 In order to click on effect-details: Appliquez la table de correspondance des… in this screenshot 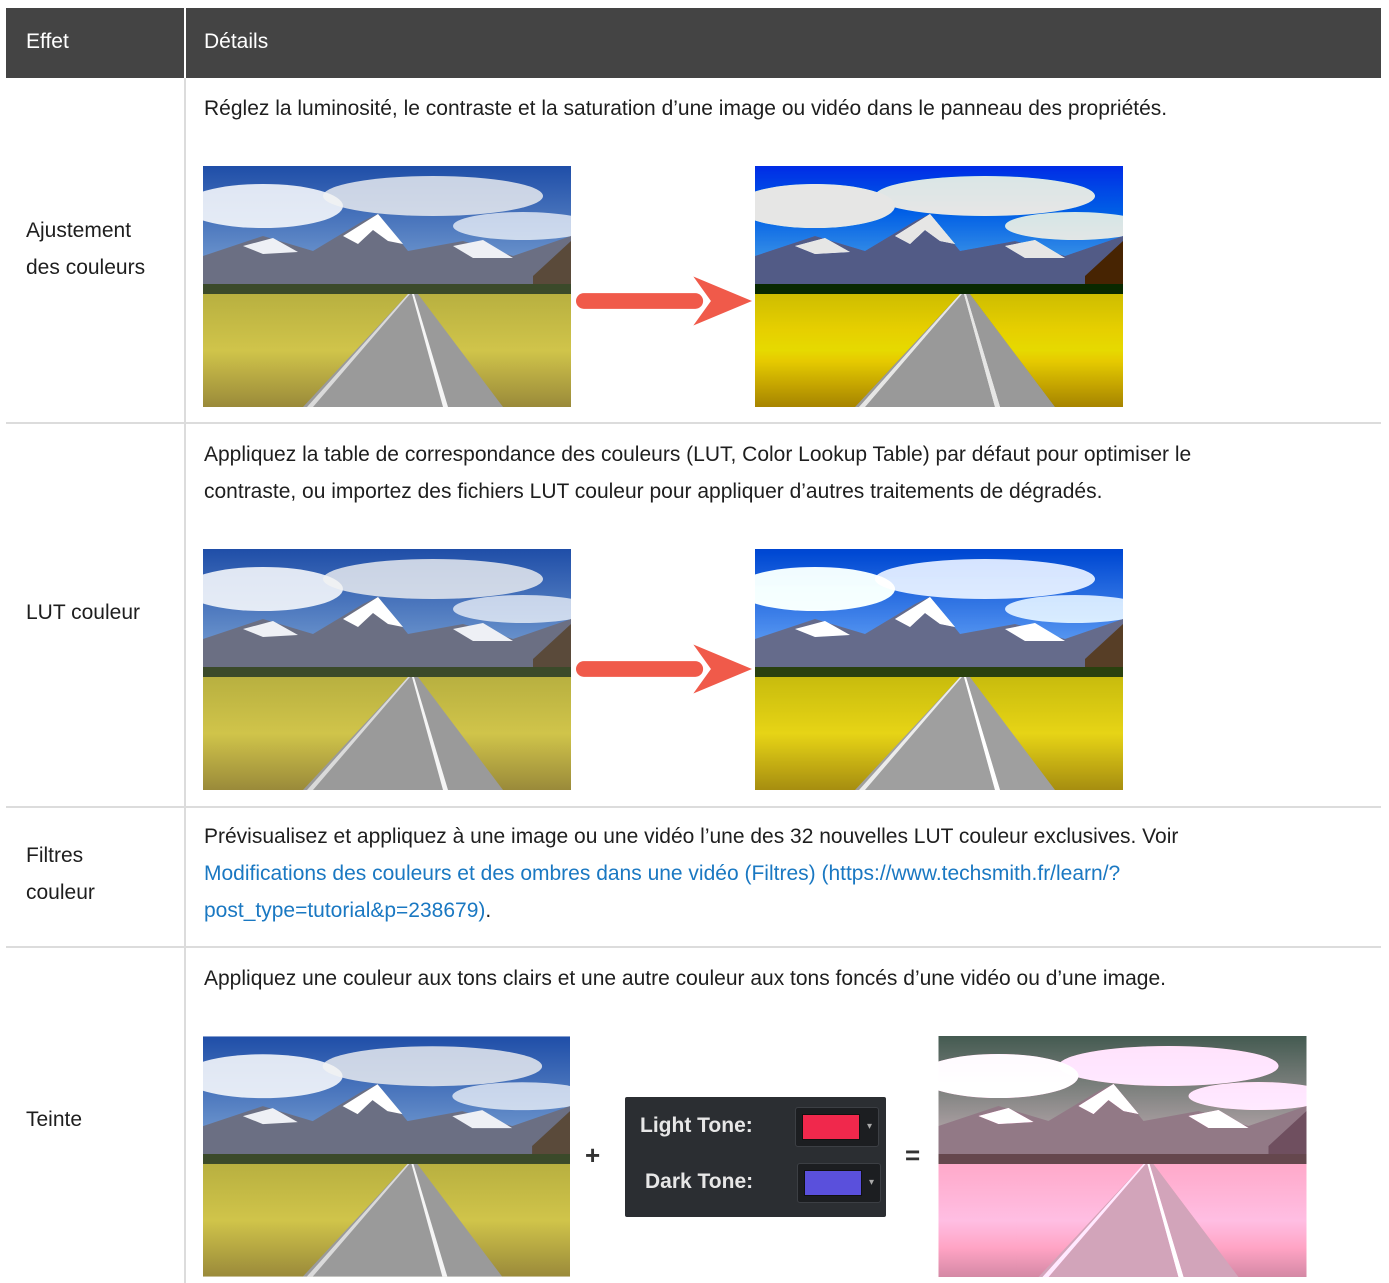, I will do `click(784, 473)`.